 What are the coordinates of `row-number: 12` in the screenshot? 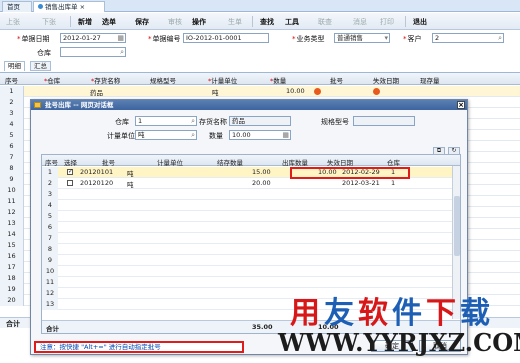 It's located at (12, 212).